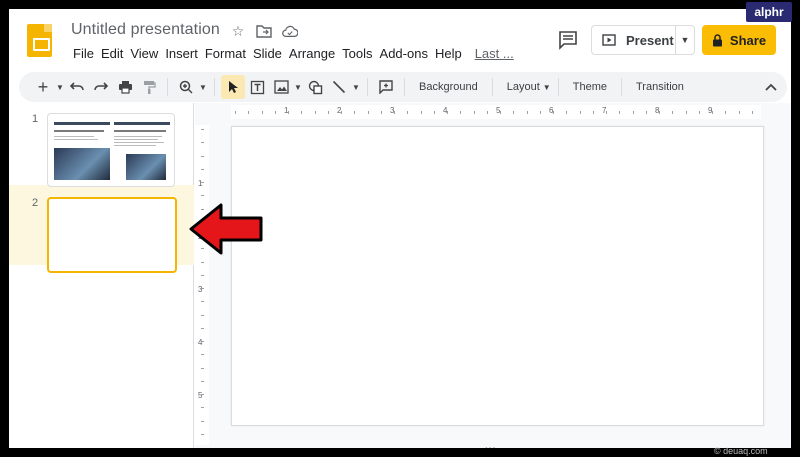 The image size is (800, 457). What do you see at coordinates (182, 54) in the screenshot?
I see `menu-insert: Insert` at bounding box center [182, 54].